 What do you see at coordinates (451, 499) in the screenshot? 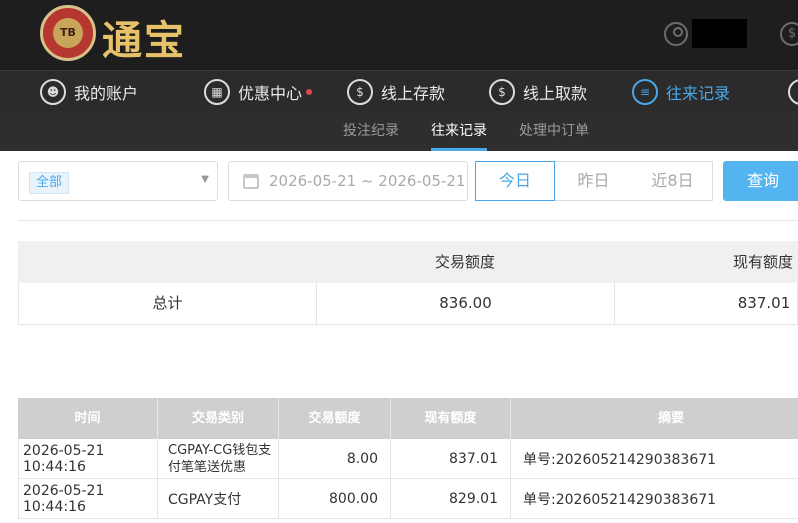
I see `cell-balance: 829.01` at bounding box center [451, 499].